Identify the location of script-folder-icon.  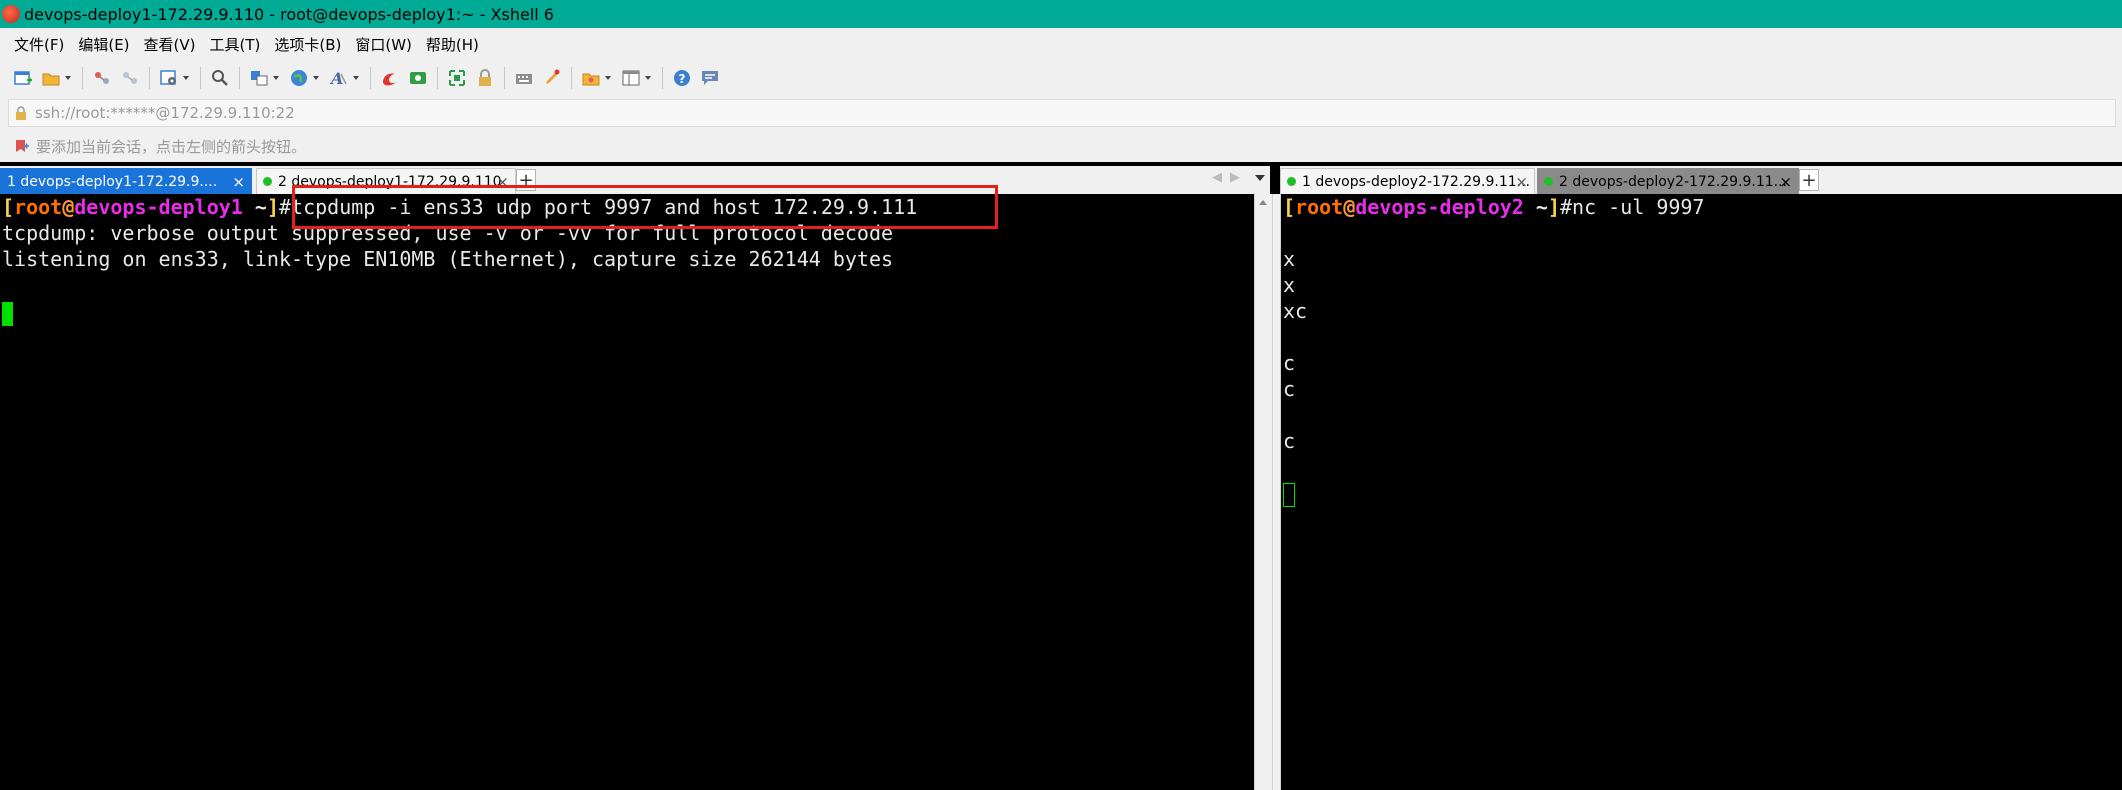
(591, 78).